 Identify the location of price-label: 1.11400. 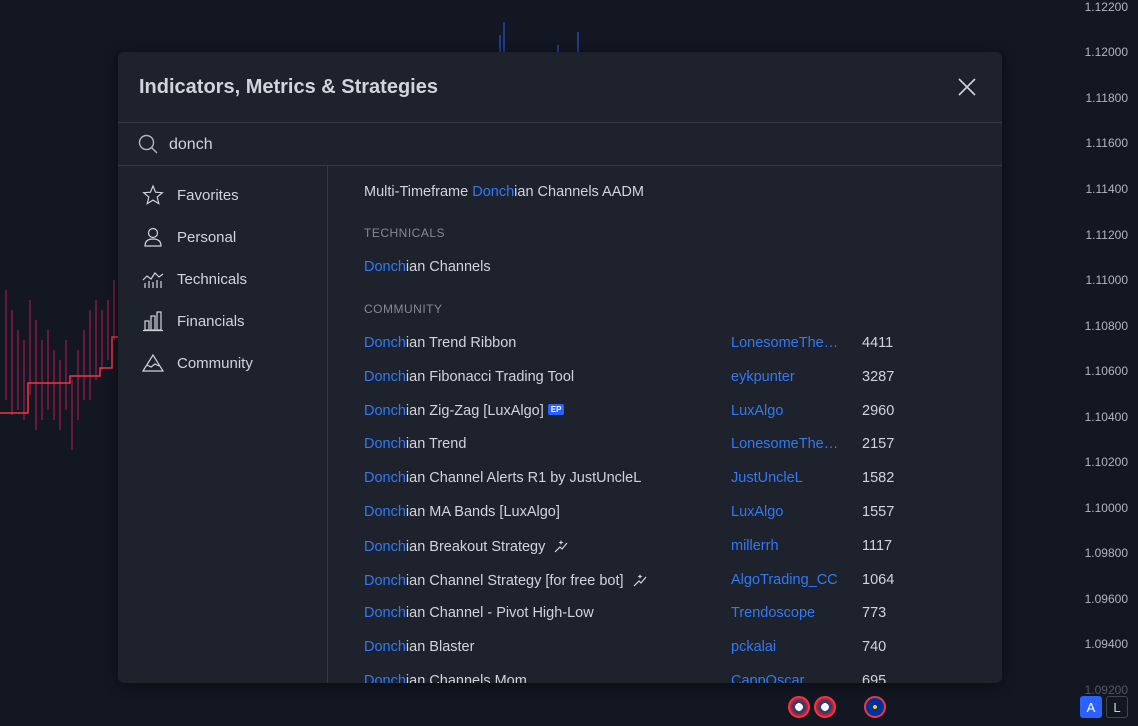
(1107, 189).